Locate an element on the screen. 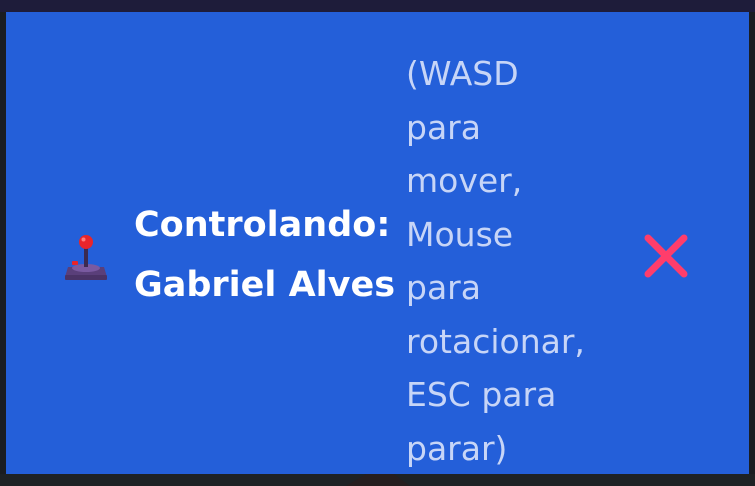 The image size is (755, 486). controlled-player-name: Gabriel Alves is located at coordinates (265, 285).